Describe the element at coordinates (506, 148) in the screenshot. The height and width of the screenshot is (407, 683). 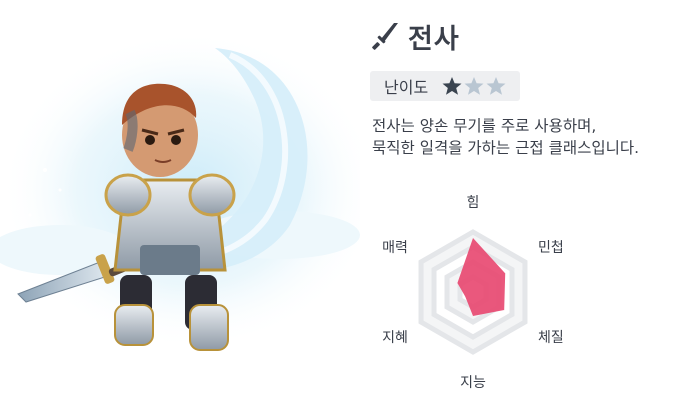
I see `description-line: 묵직한 일격을 가하는 근접 클래스입니다.` at that location.